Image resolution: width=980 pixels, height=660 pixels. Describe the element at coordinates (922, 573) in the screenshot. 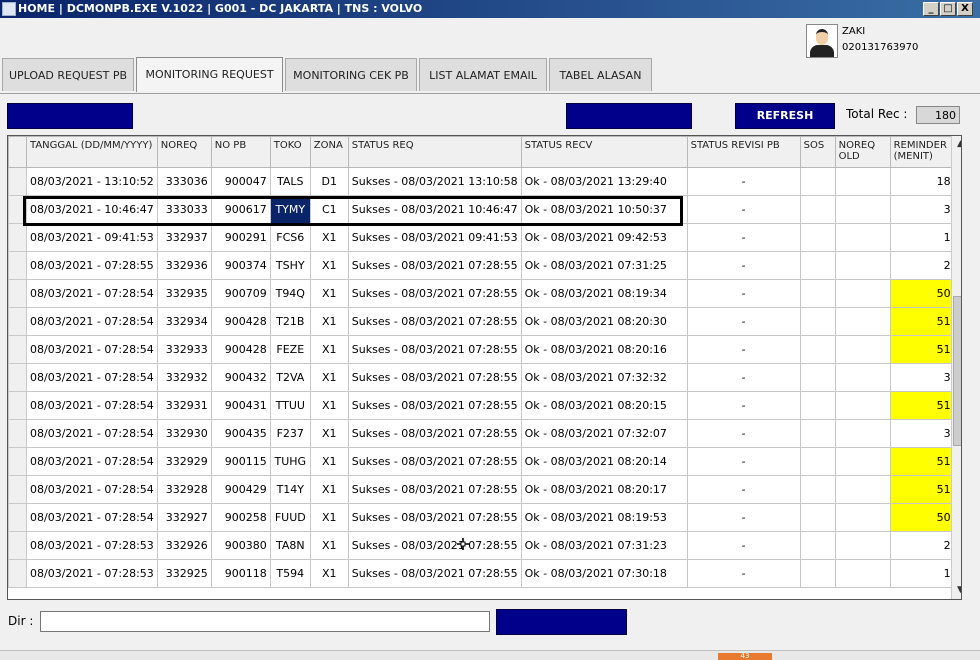

I see `cell-reminder: 1` at that location.